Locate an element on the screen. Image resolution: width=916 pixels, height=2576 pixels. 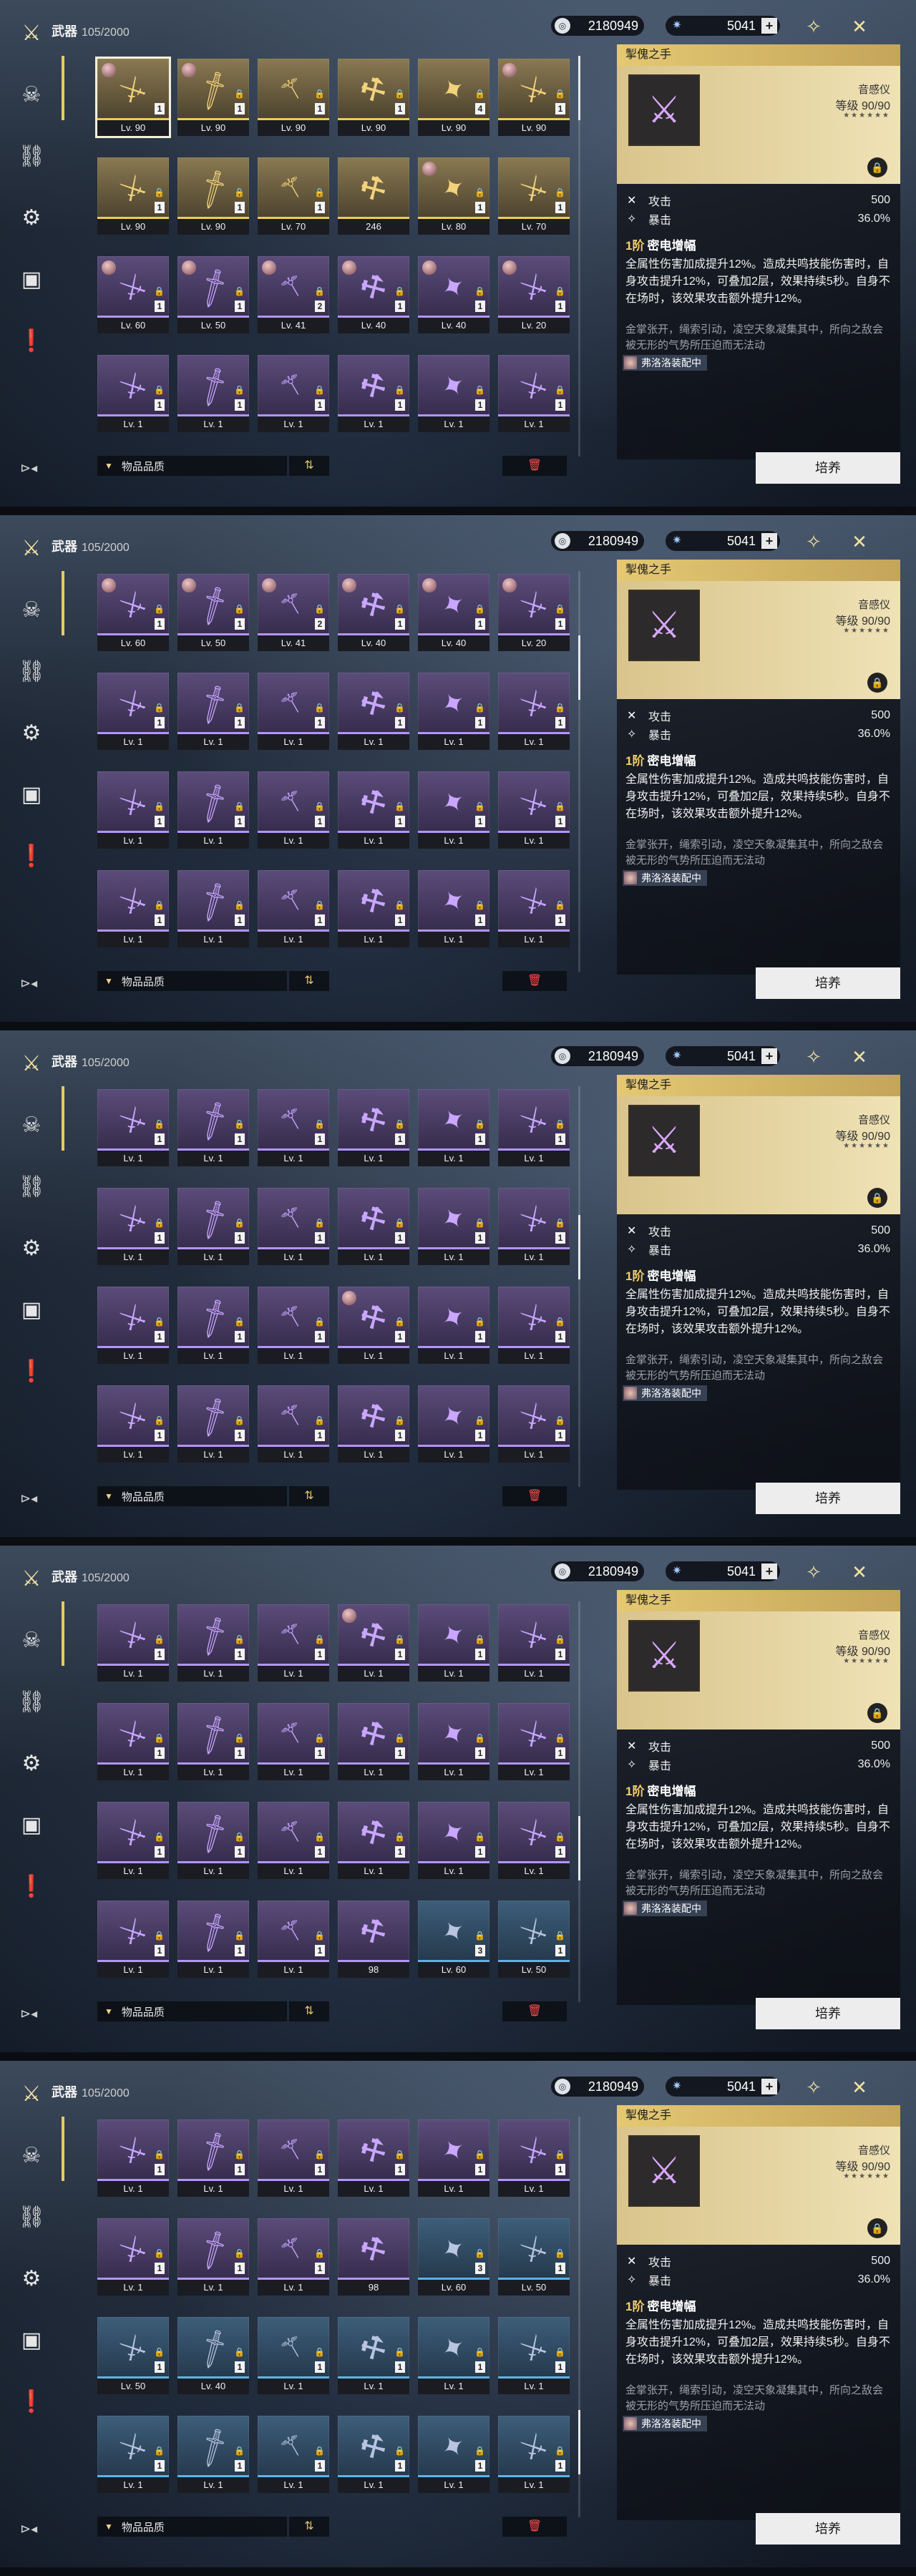
cultivate-button: 培养 is located at coordinates (828, 2013).